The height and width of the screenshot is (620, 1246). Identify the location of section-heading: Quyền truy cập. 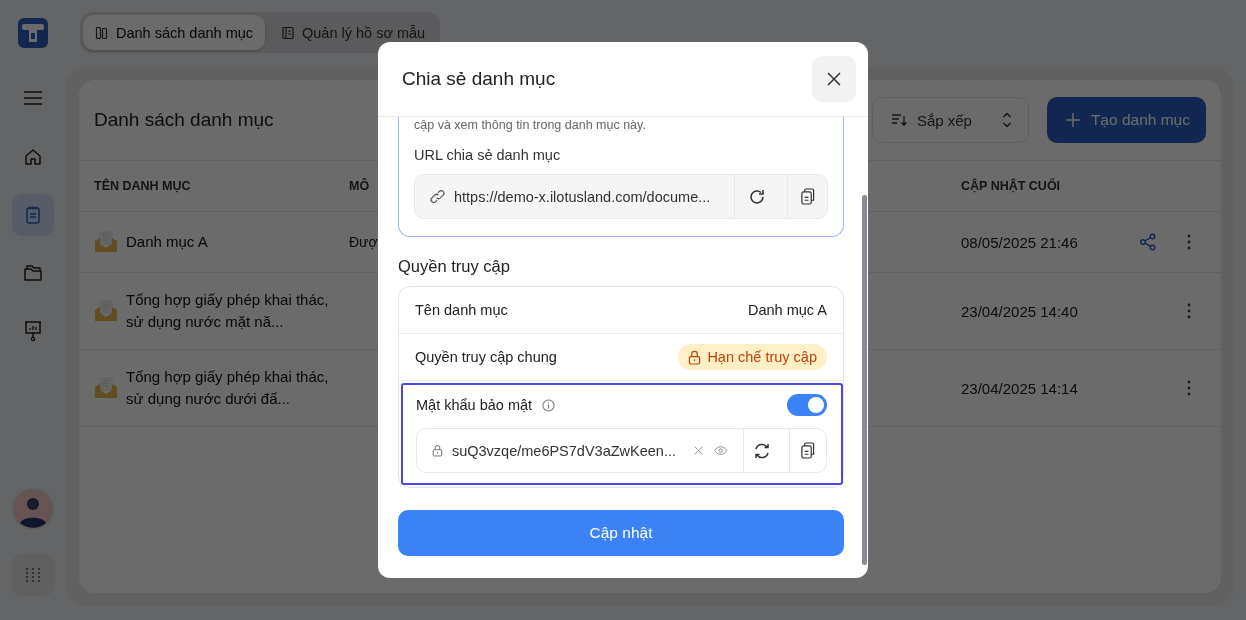
(454, 266).